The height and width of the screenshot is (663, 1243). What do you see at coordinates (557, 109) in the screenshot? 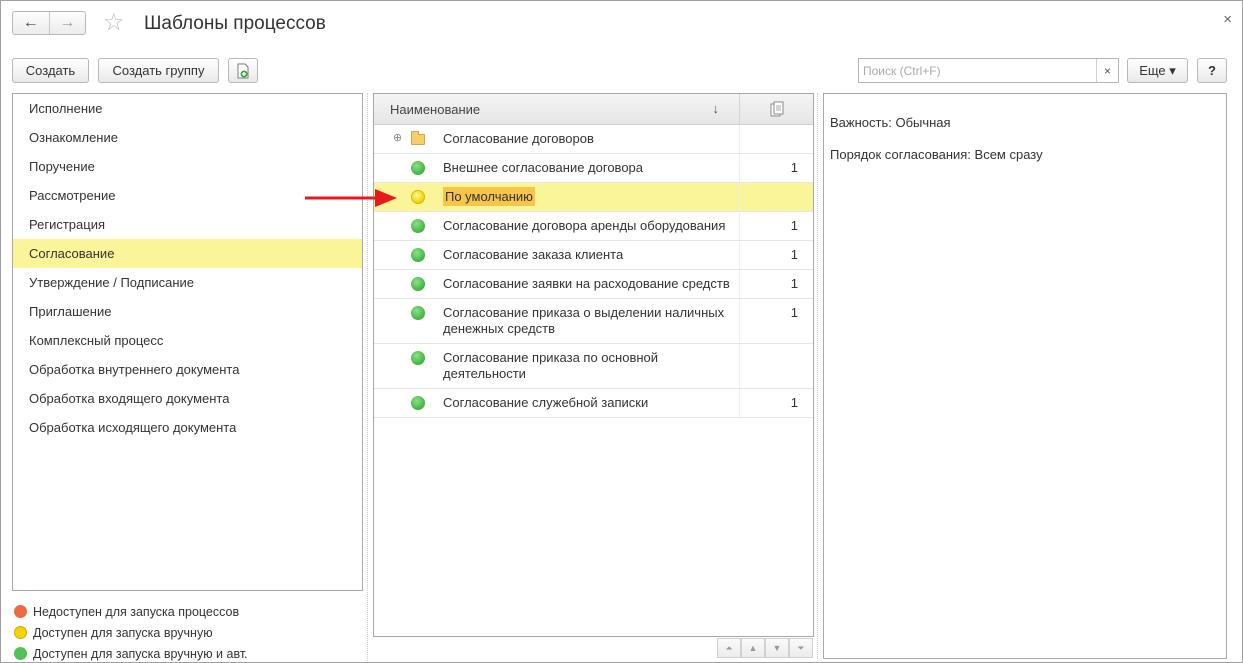
I see `column-header-name: Наименование ↓` at bounding box center [557, 109].